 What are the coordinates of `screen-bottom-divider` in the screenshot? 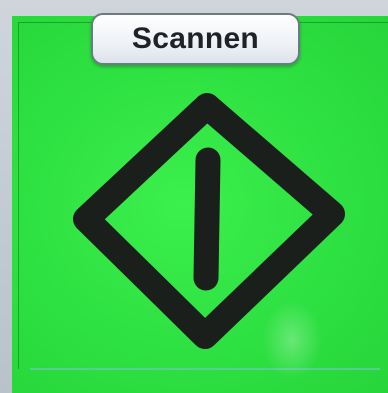 It's located at (205, 369).